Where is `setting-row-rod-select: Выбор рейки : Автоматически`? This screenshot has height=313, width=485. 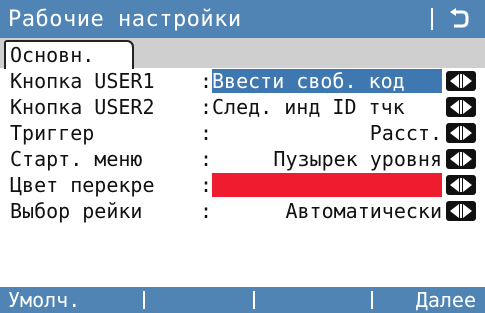
setting-row-rod-select: Выбор рейки : Автоматически is located at coordinates (242, 211).